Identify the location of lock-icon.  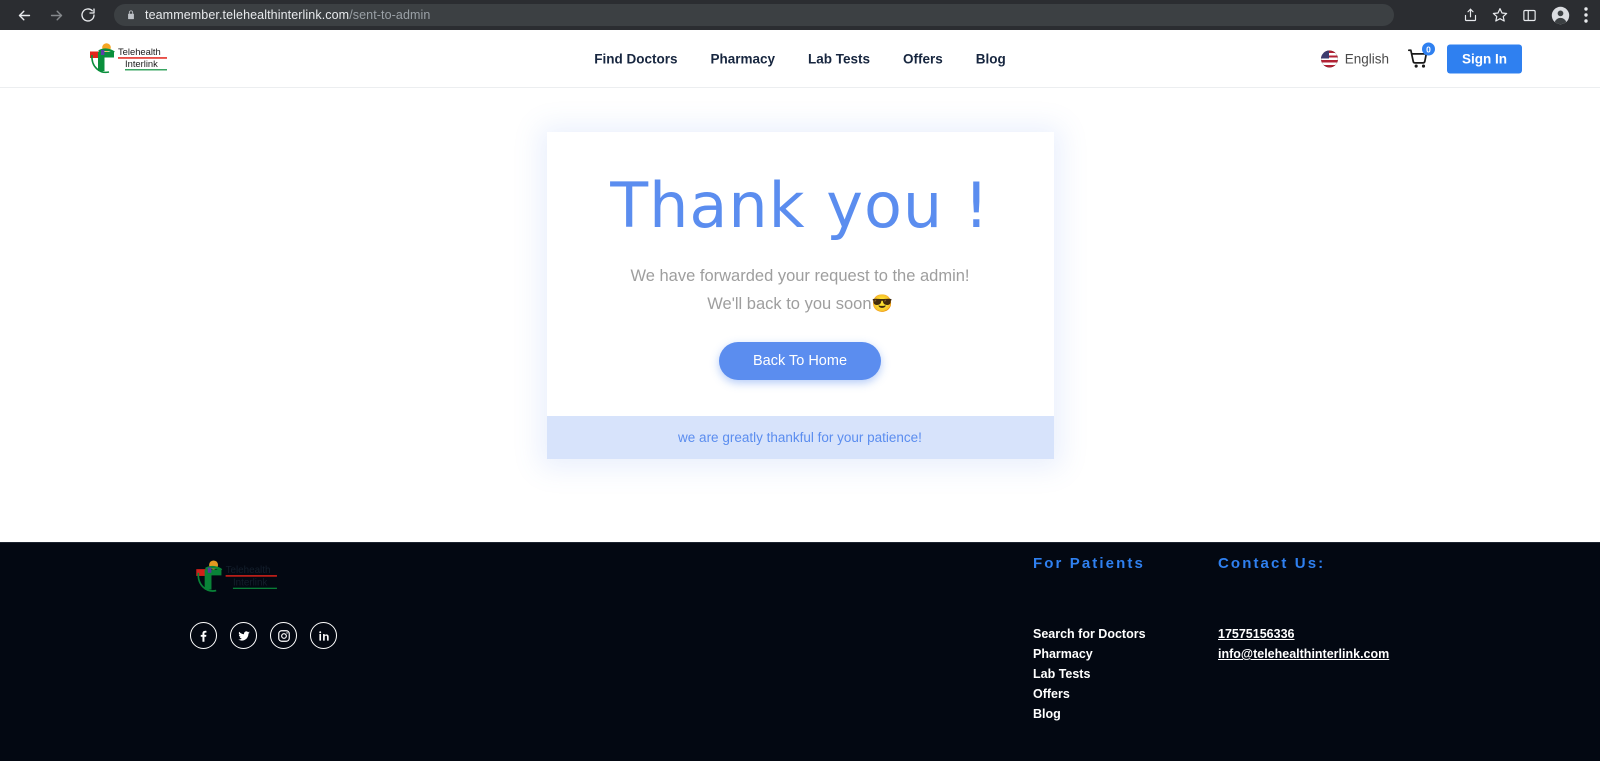
(131, 15).